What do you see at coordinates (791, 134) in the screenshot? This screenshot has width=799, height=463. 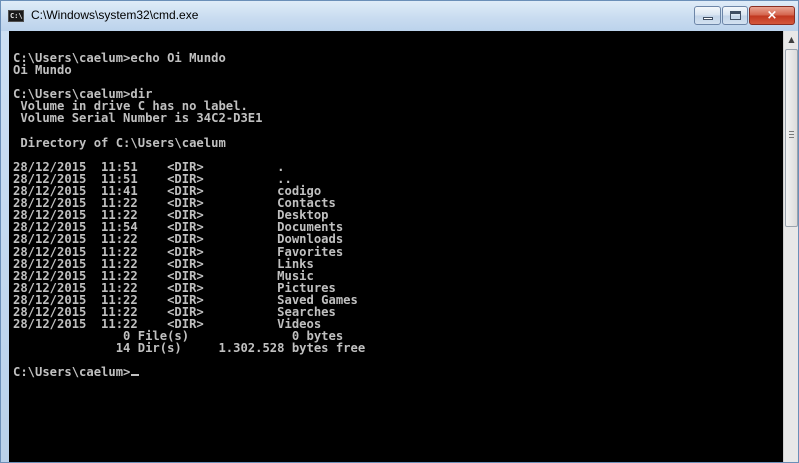 I see `thumb-grip` at bounding box center [791, 134].